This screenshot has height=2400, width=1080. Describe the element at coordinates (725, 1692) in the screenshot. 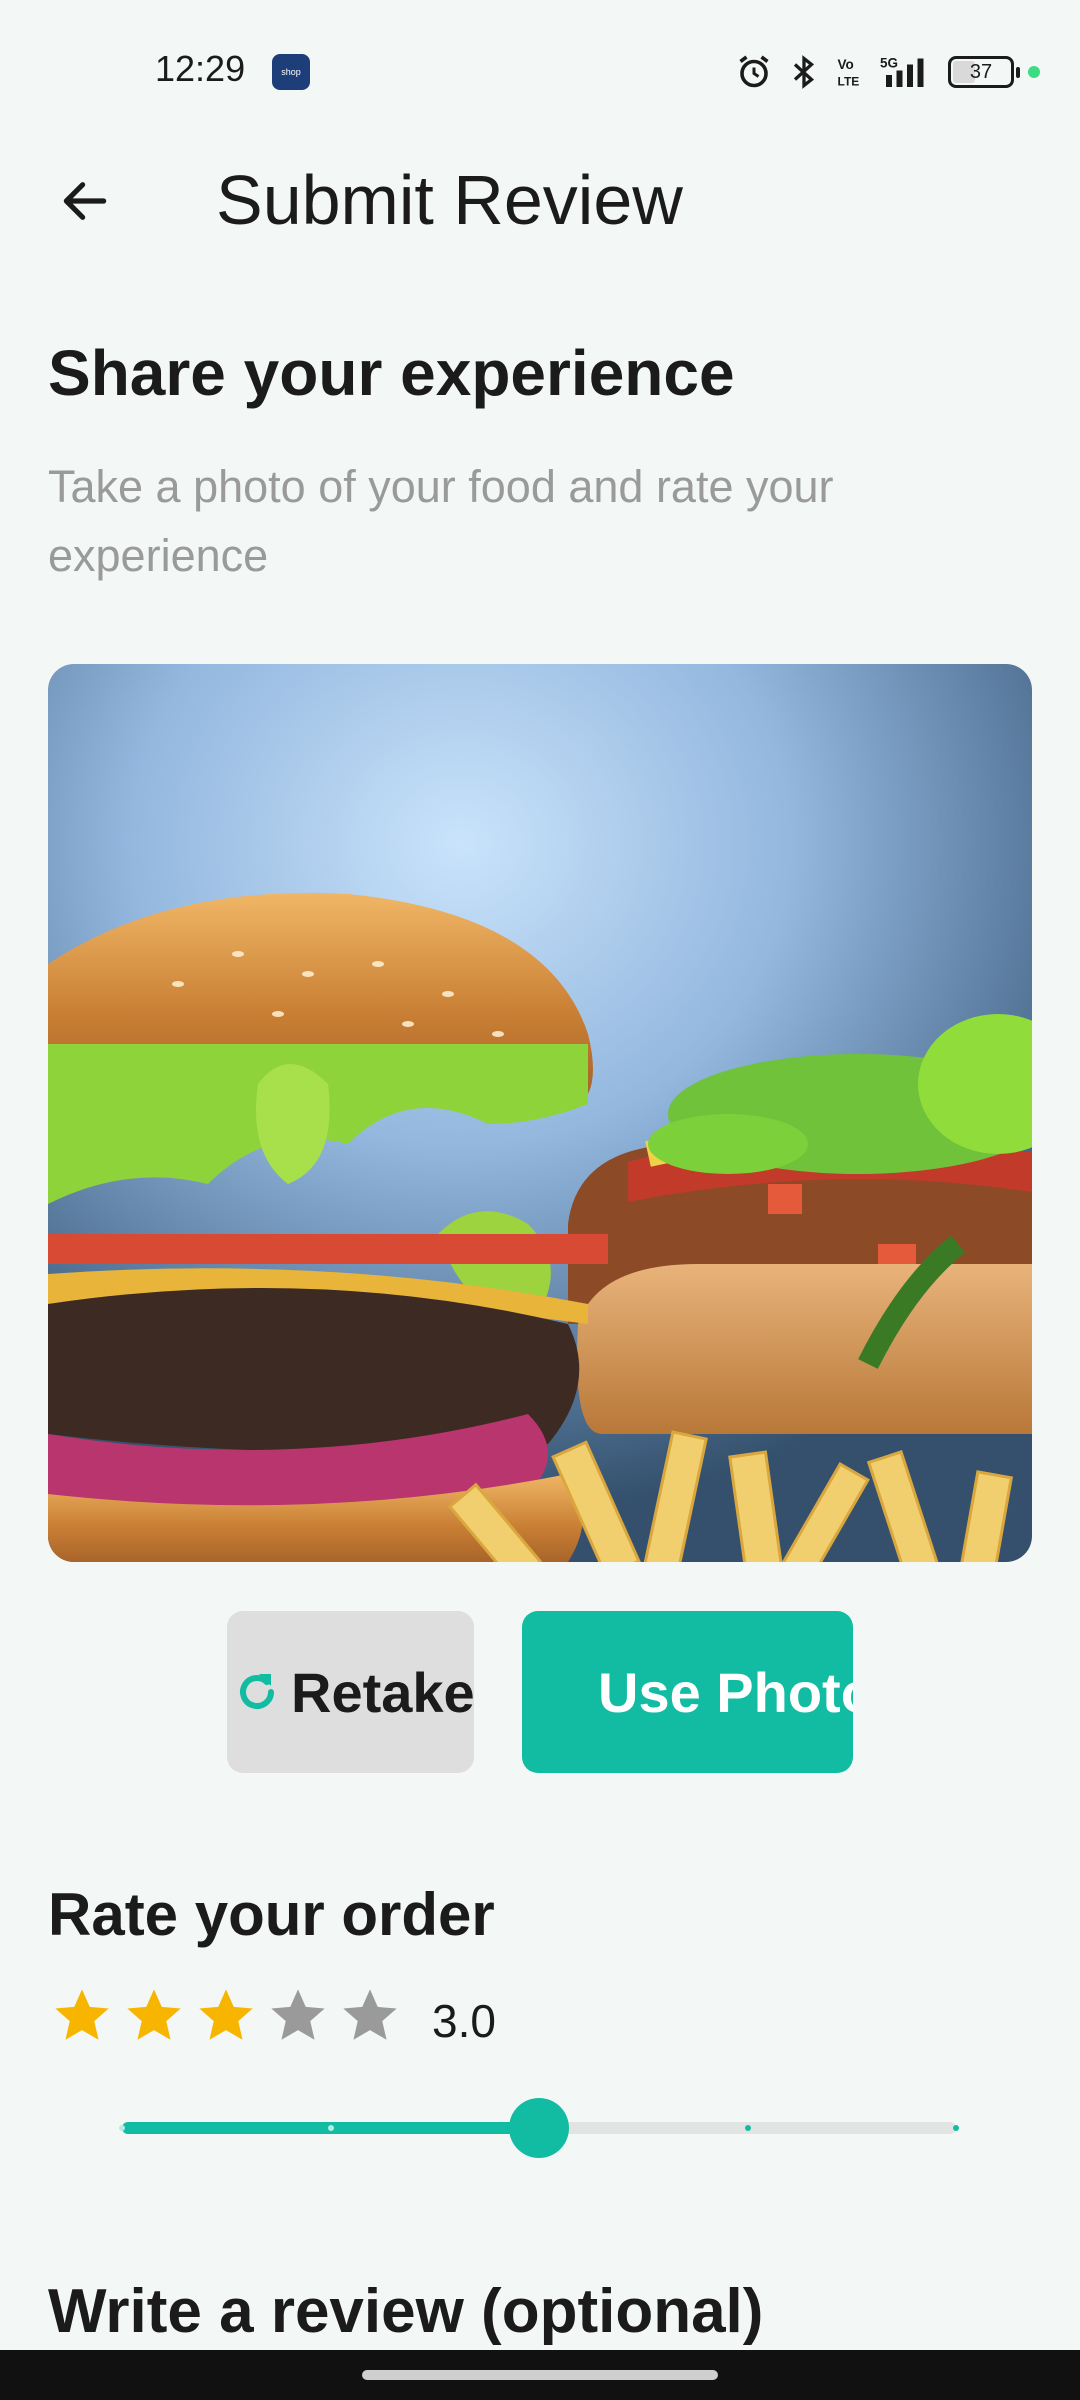

I see `use-photo-label: Use Photo` at that location.